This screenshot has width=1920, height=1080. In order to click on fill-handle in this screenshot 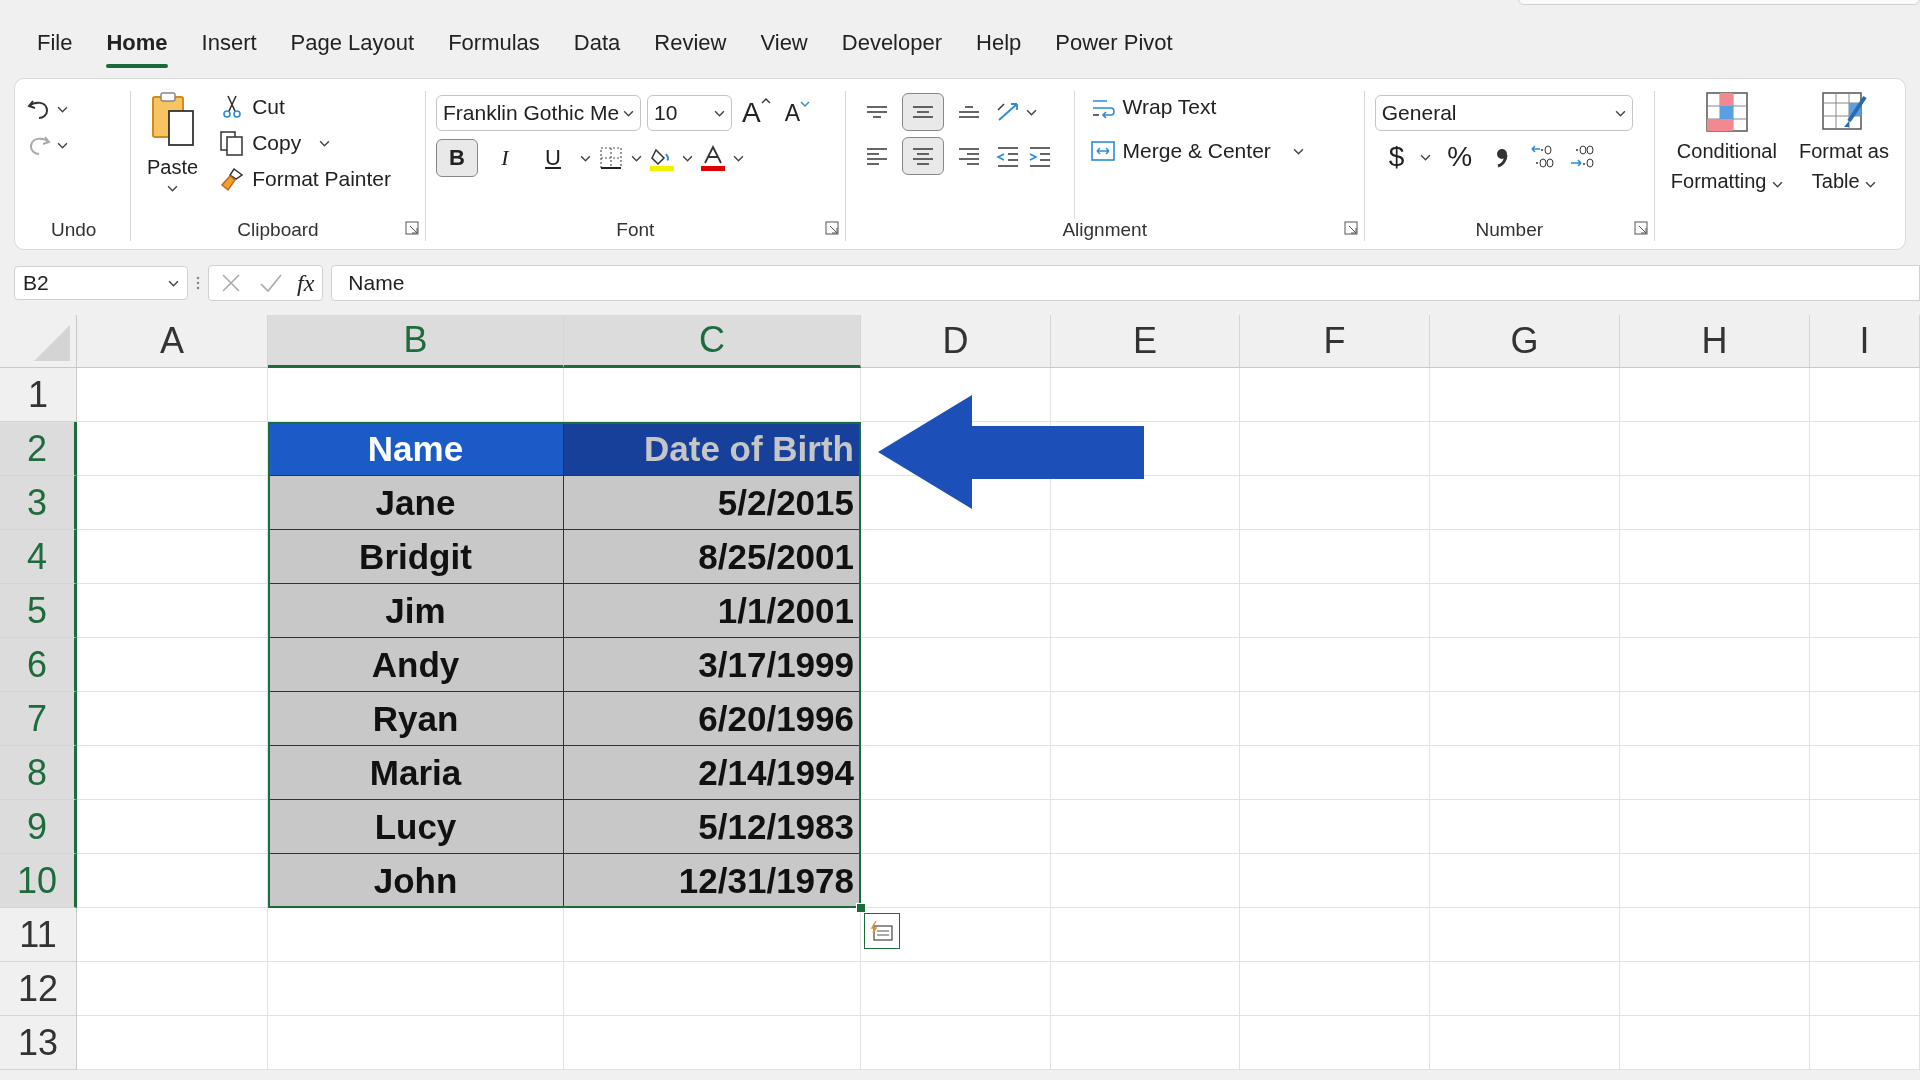, I will do `click(861, 908)`.